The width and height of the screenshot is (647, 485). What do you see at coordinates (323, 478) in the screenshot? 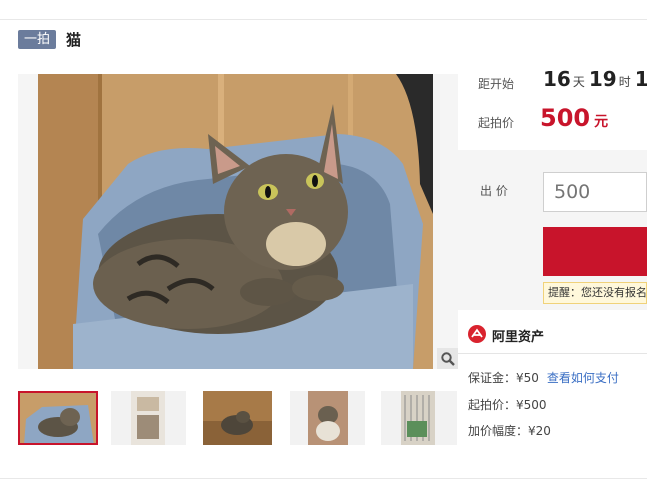
I see `bottom-divider` at bounding box center [323, 478].